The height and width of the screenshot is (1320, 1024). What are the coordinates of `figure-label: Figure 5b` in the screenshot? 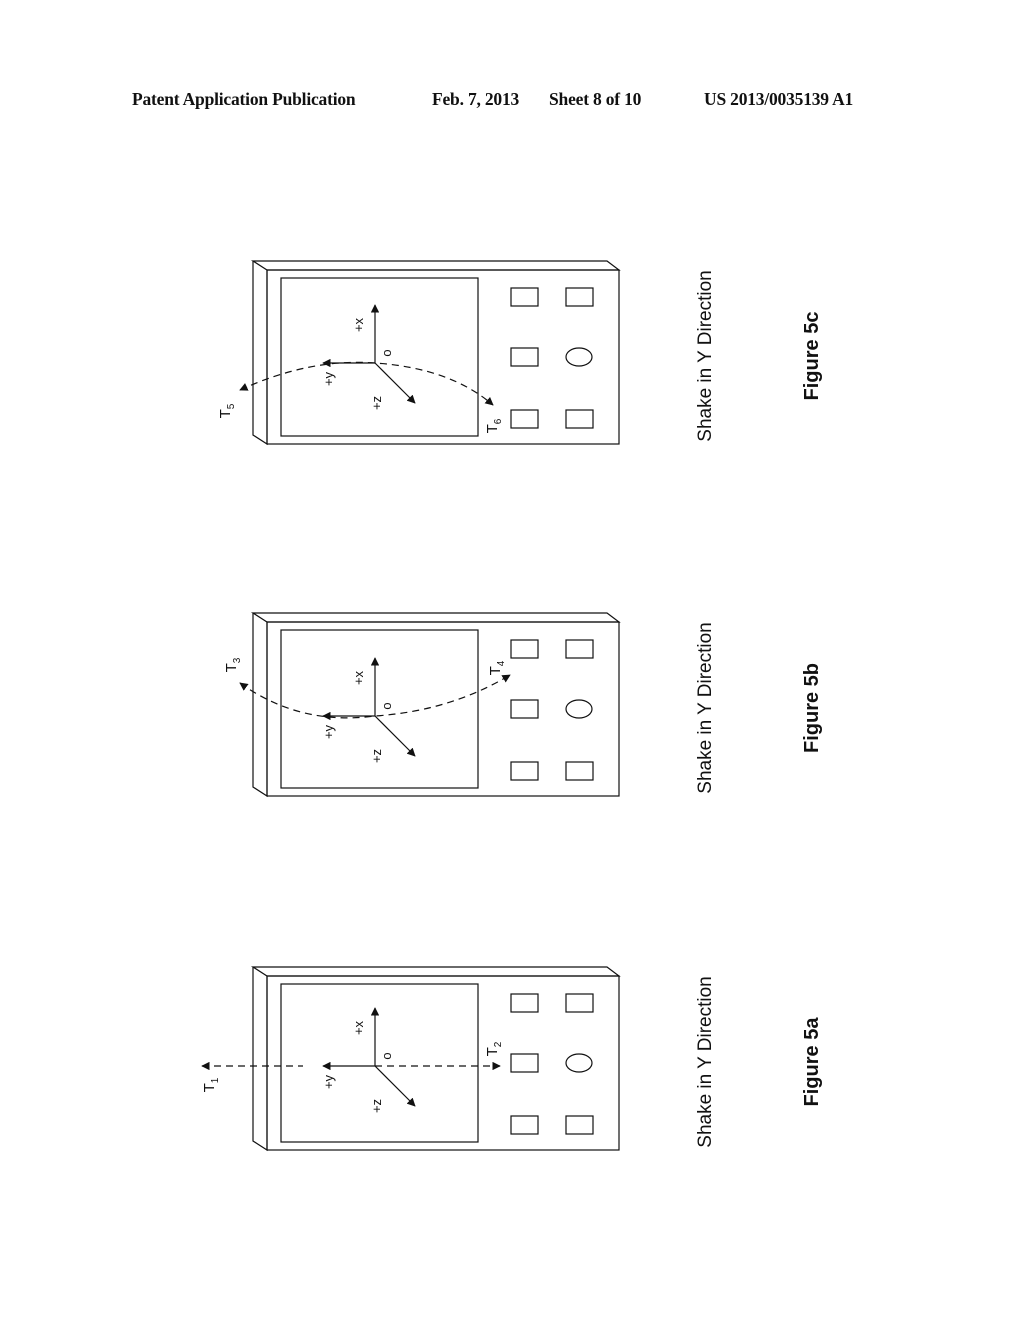 It's located at (812, 708).